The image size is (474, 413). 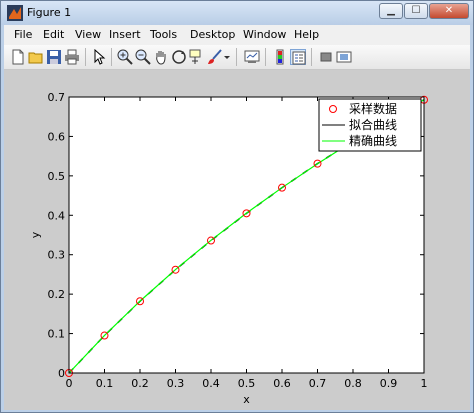 I want to click on brush-dropdown-icon, so click(x=227, y=57).